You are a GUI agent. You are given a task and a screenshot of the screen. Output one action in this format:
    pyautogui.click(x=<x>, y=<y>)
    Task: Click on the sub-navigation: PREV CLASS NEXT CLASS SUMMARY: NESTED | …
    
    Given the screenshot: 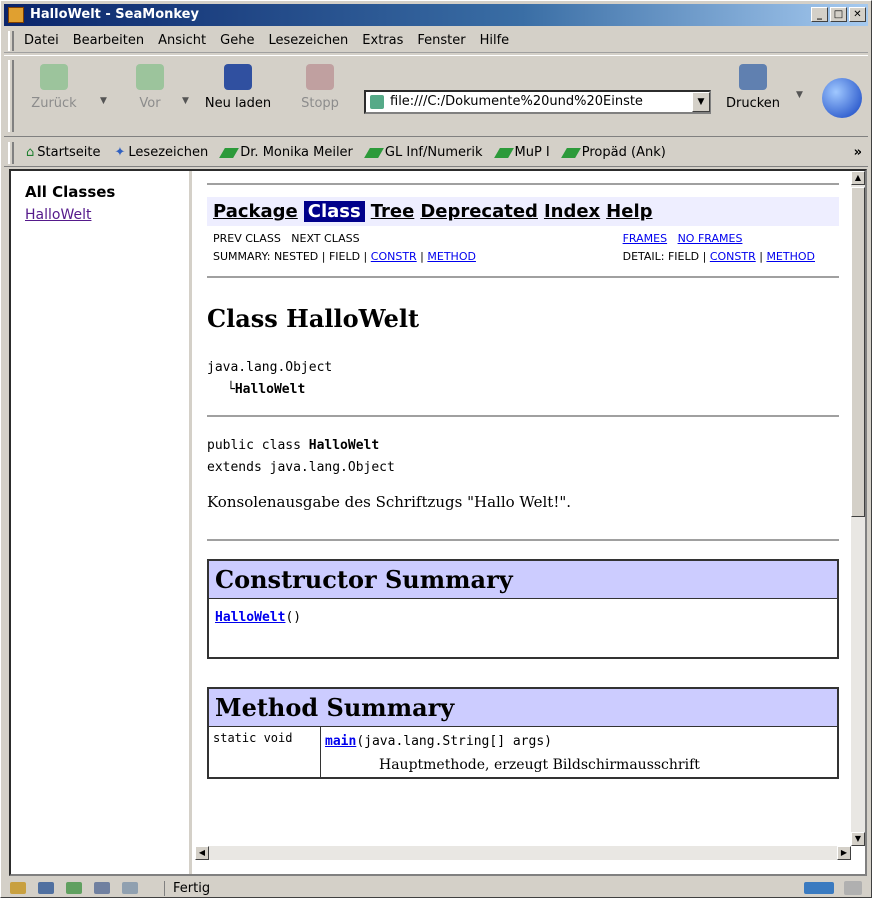 What is the action you would take?
    pyautogui.click(x=523, y=248)
    